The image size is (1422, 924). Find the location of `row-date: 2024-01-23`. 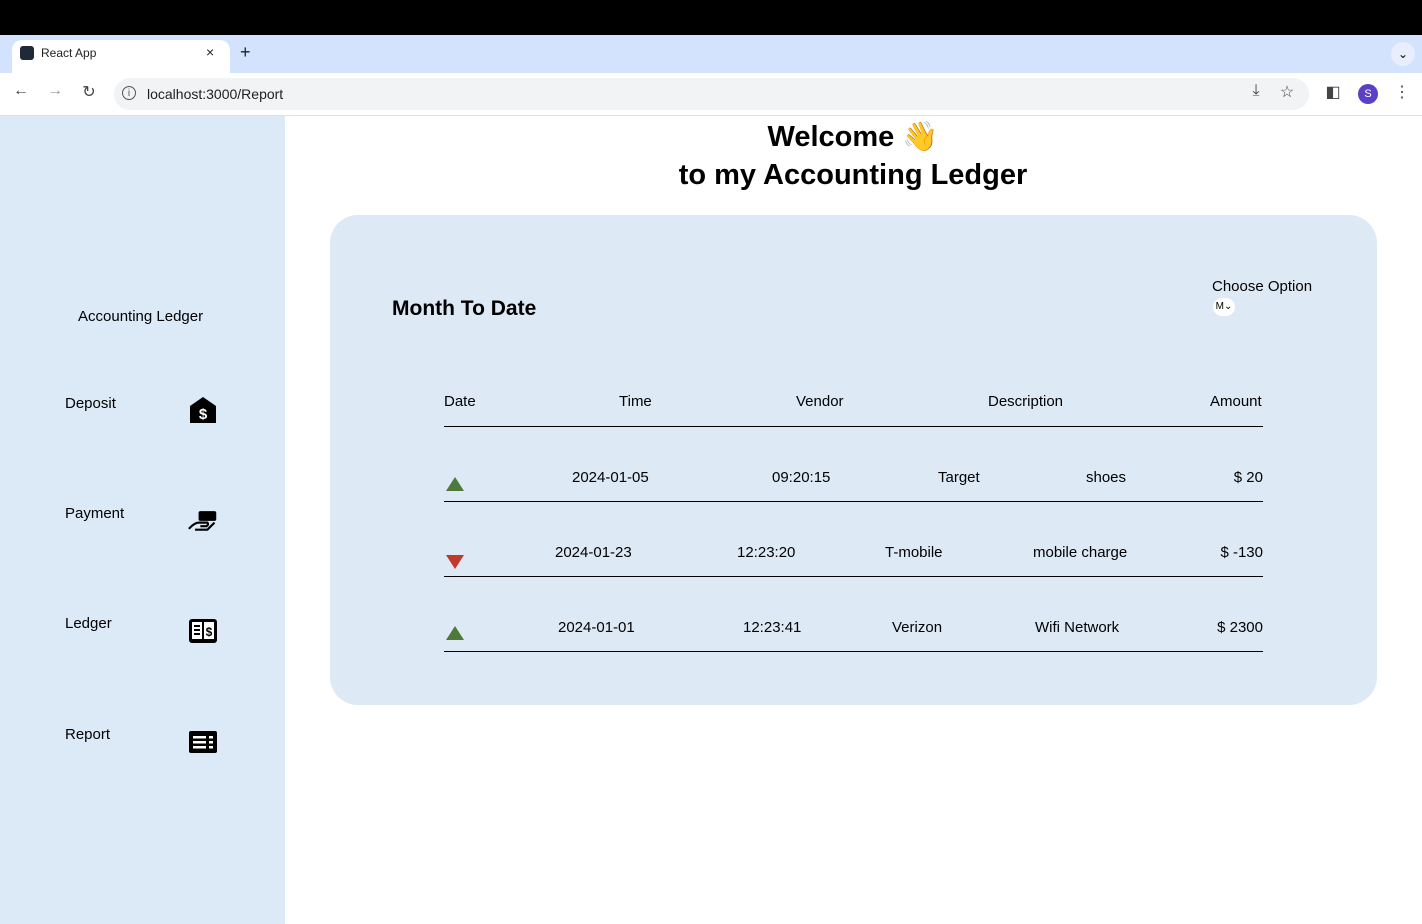

row-date: 2024-01-23 is located at coordinates (593, 552).